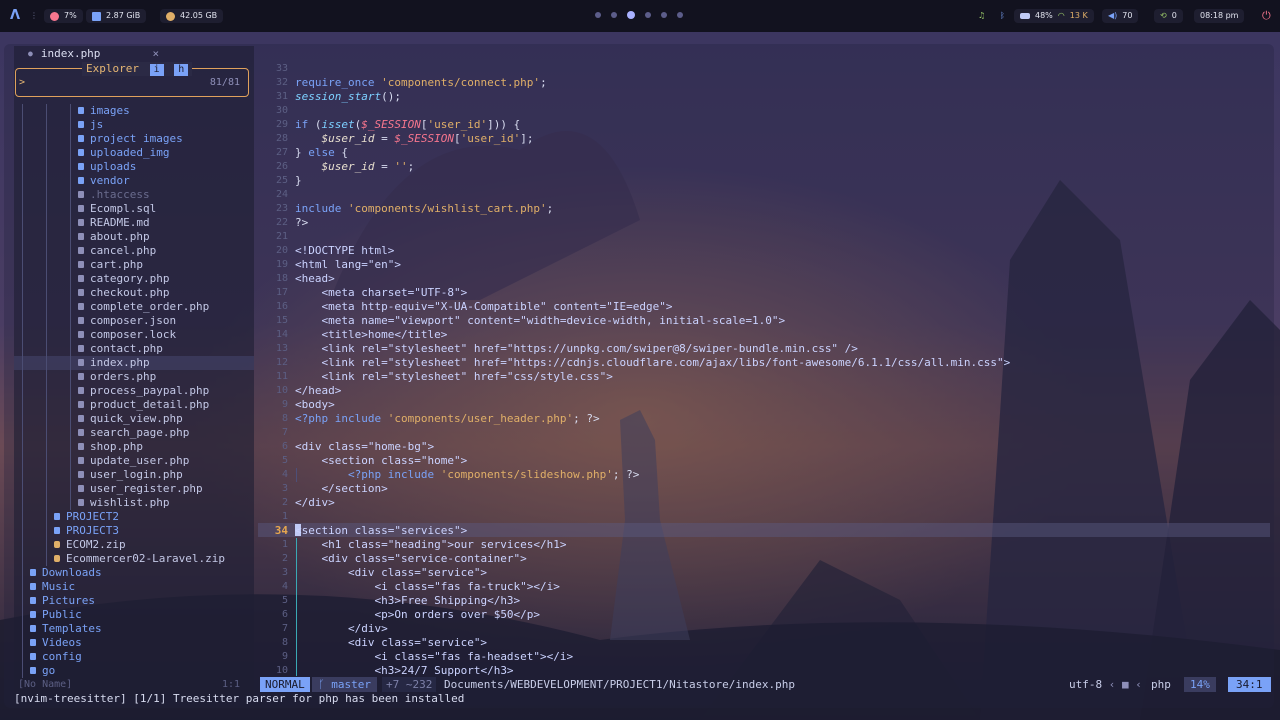 The image size is (1280, 720). Describe the element at coordinates (156, 70) in the screenshot. I see `hidden-toggle-i: i` at that location.